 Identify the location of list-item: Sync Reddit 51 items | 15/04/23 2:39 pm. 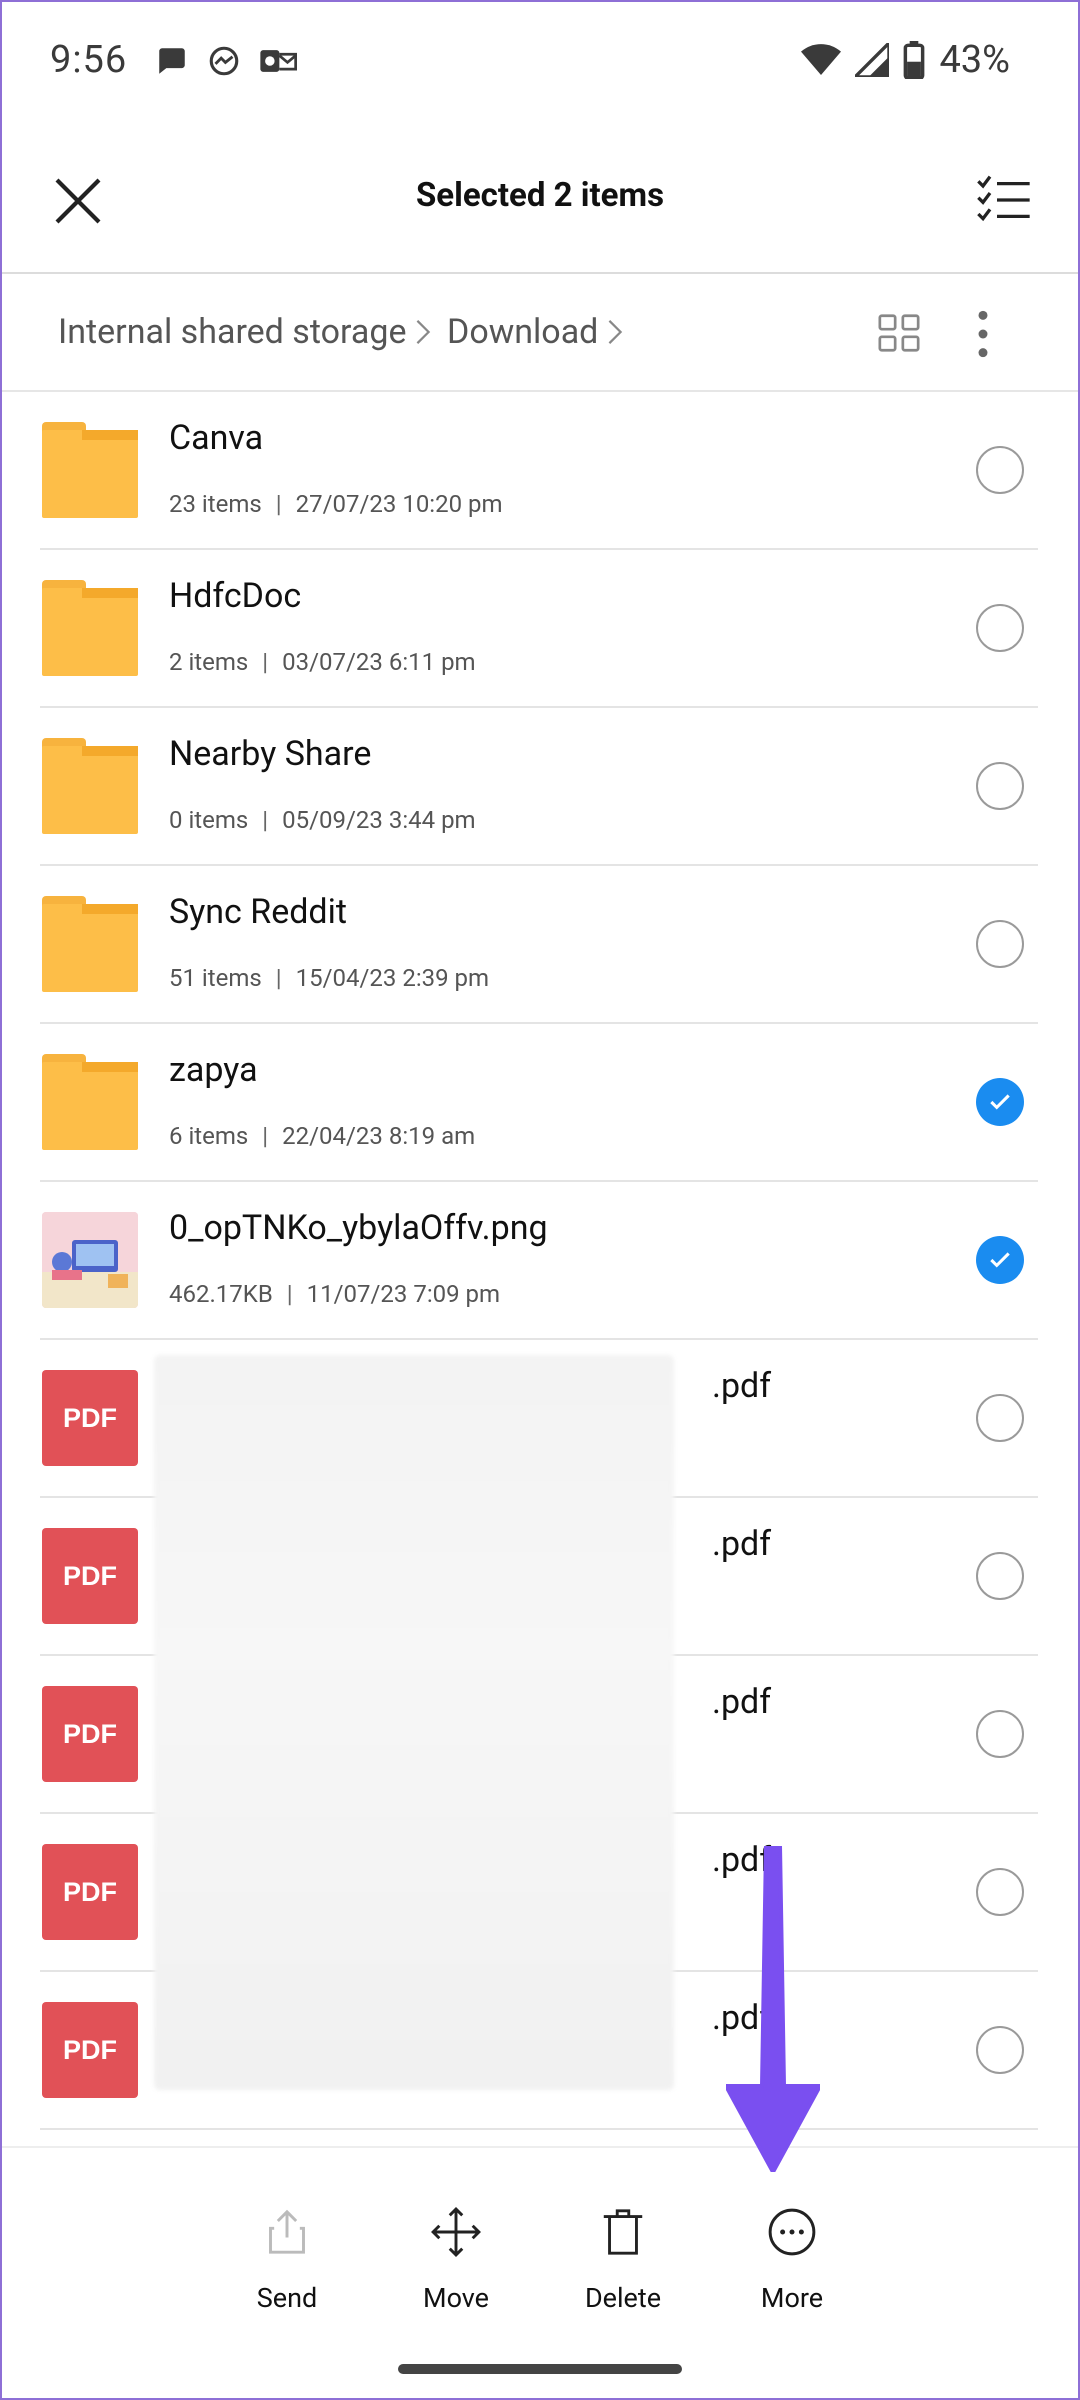
(539, 945).